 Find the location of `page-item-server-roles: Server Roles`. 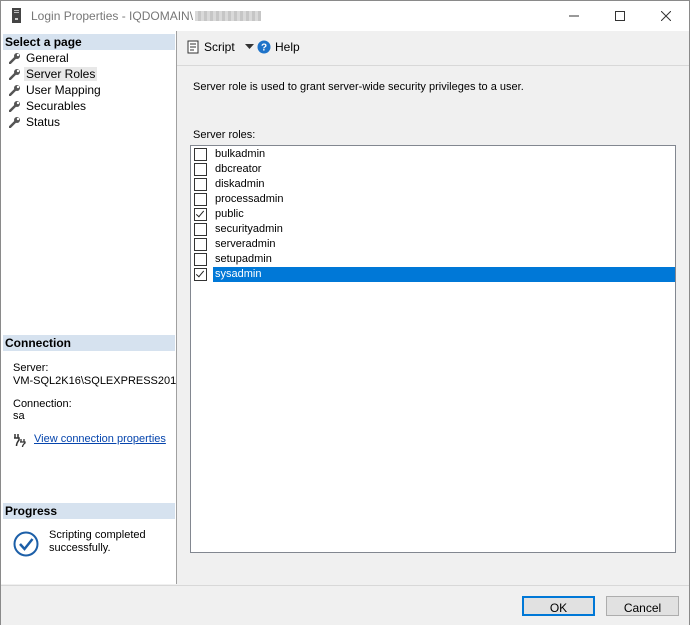

page-item-server-roles: Server Roles is located at coordinates (53, 74).